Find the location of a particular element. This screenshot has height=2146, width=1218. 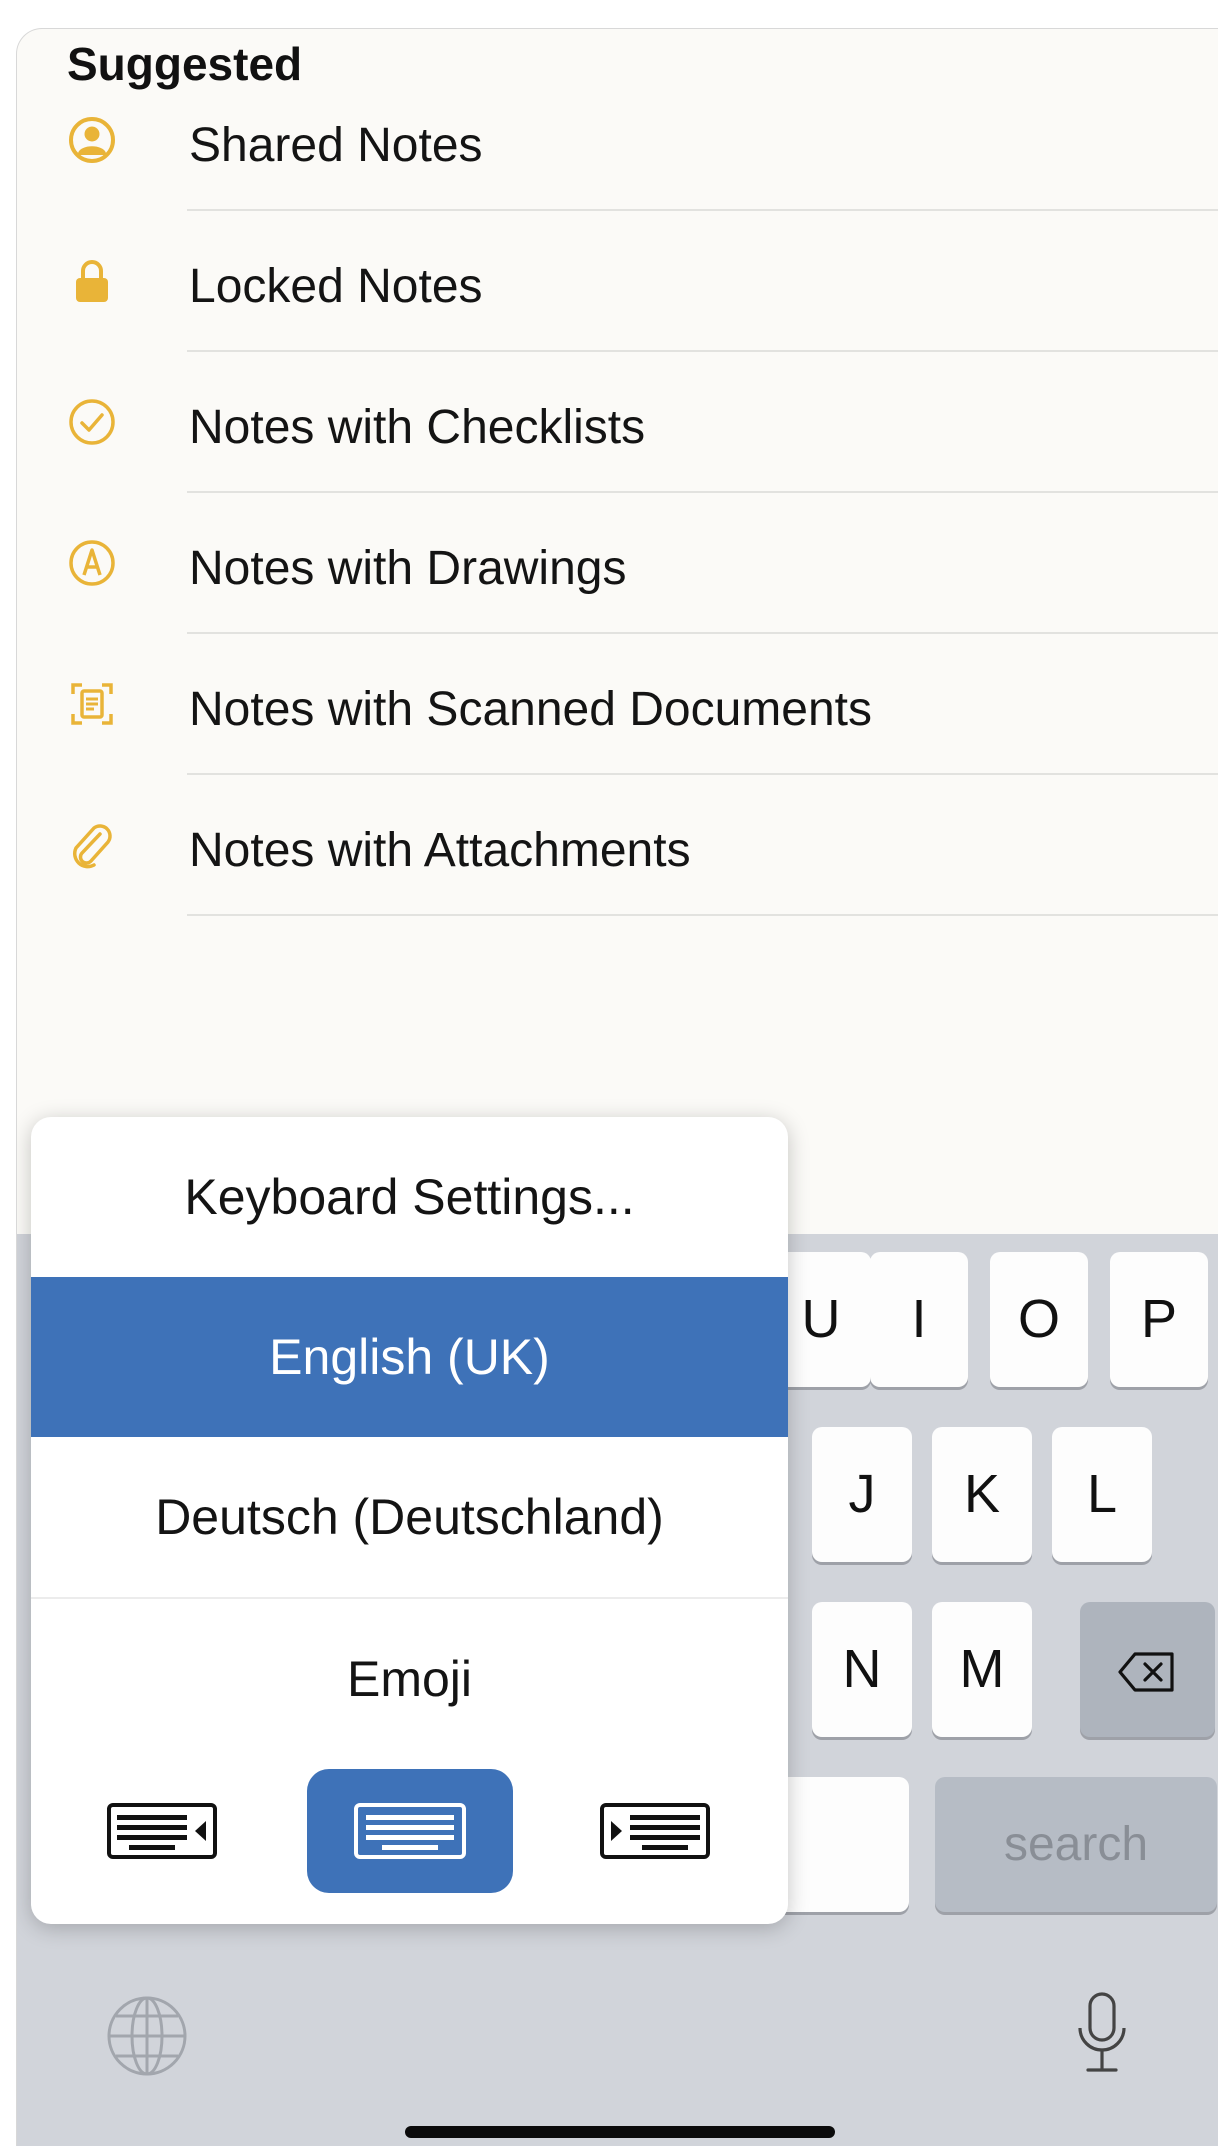

list-item-checklists: Notes with Checklists is located at coordinates (617, 422).